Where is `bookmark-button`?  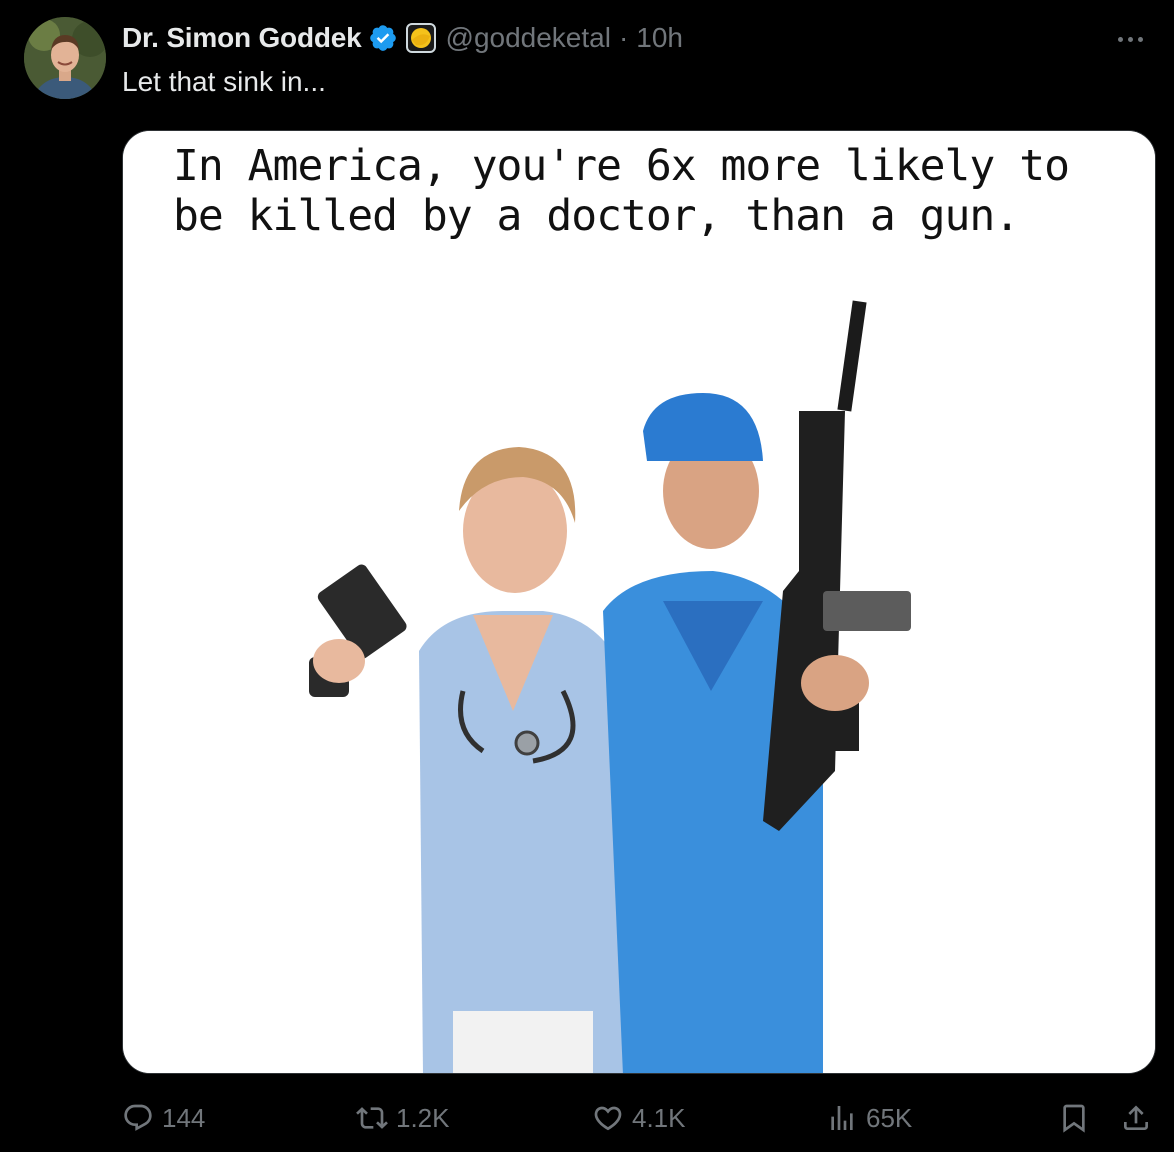
bookmark-button is located at coordinates (1074, 1118).